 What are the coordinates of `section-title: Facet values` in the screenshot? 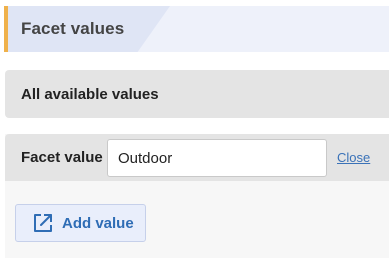 It's located at (73, 28).